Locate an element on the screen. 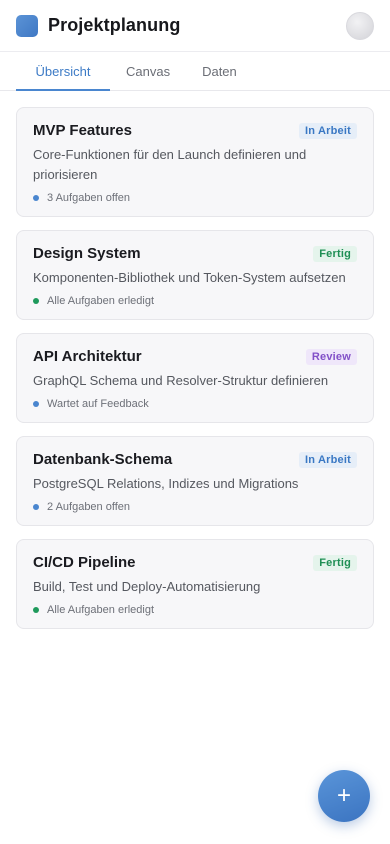 The height and width of the screenshot is (844, 390). tab-uebersicht: Übersicht is located at coordinates (63, 71).